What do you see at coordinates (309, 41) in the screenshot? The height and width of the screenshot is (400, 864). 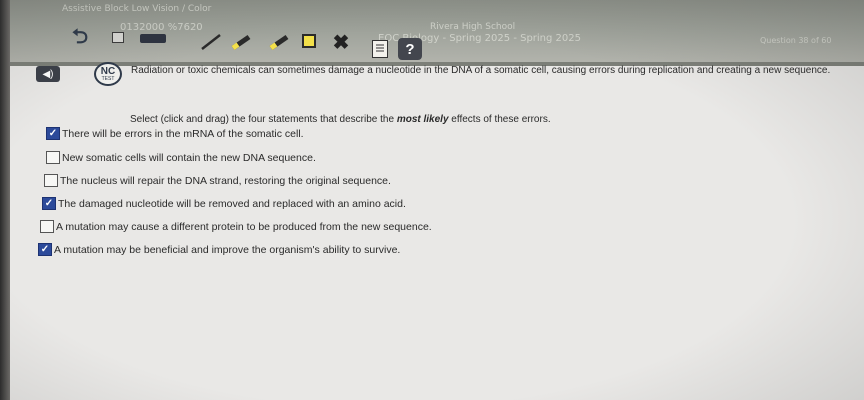 I see `color-swatch-icon` at bounding box center [309, 41].